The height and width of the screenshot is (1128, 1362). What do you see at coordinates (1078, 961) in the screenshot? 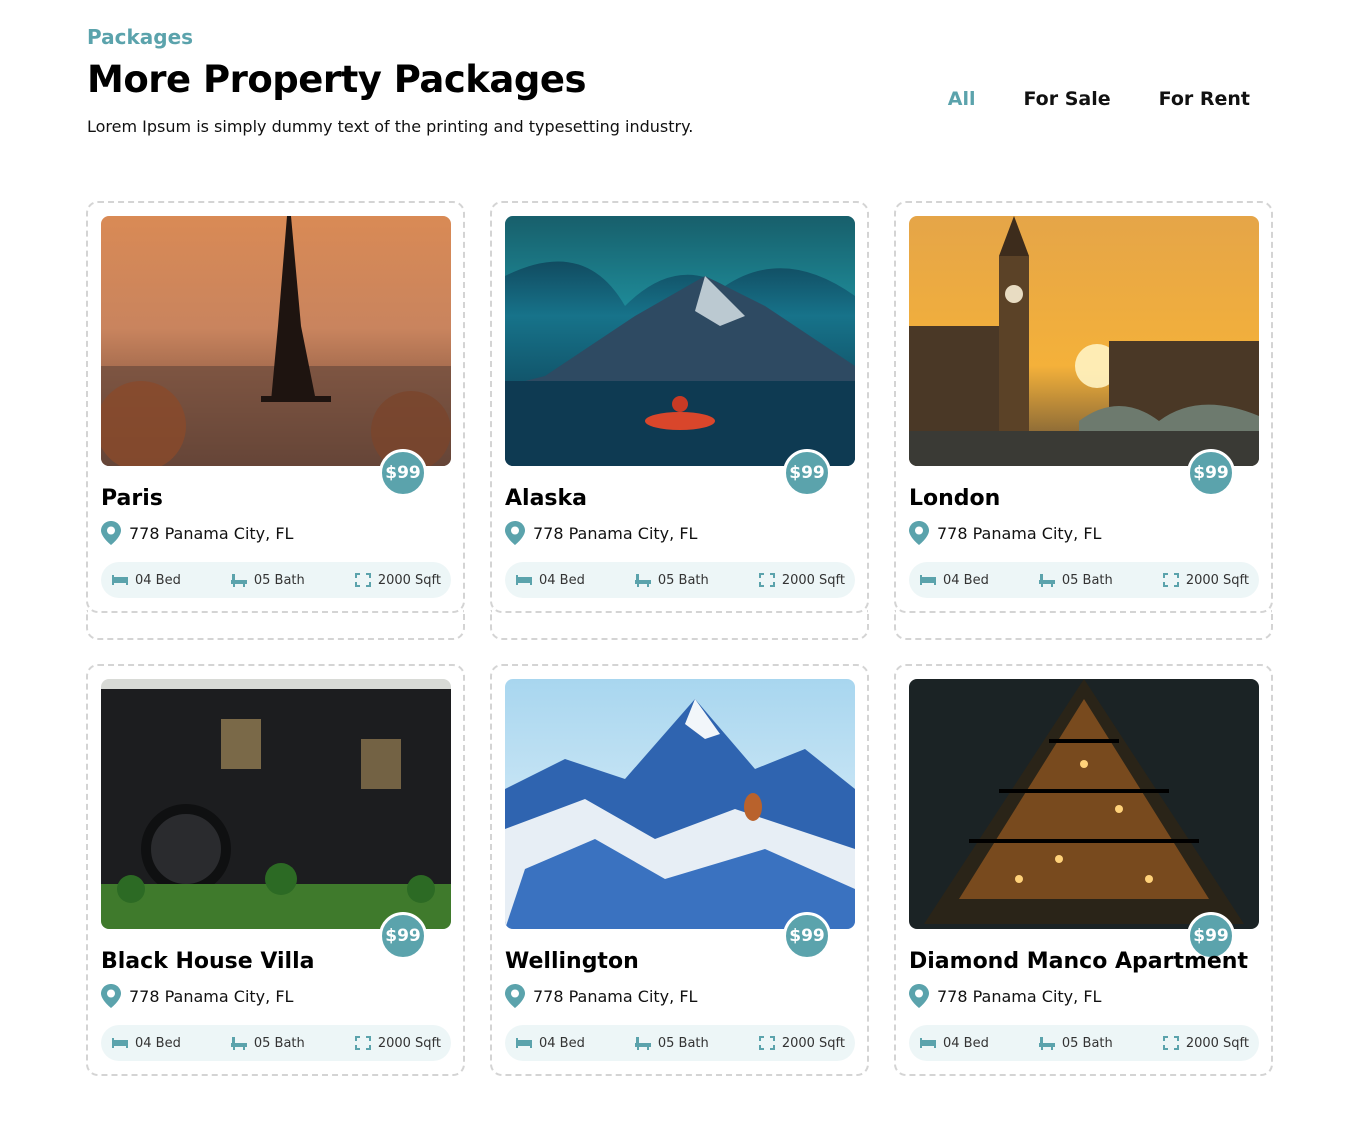
I see `property-name: Diamond Manco Apartment` at bounding box center [1078, 961].